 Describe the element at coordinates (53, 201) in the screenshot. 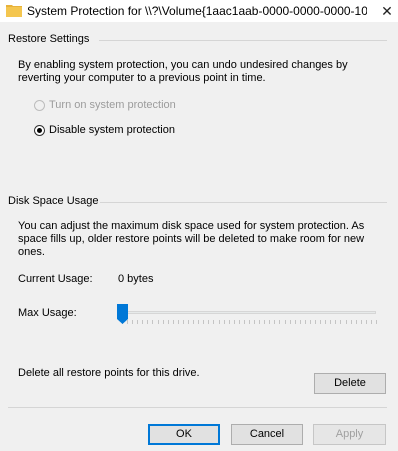

I see `disk-space-heading: Disk Space Usage` at that location.